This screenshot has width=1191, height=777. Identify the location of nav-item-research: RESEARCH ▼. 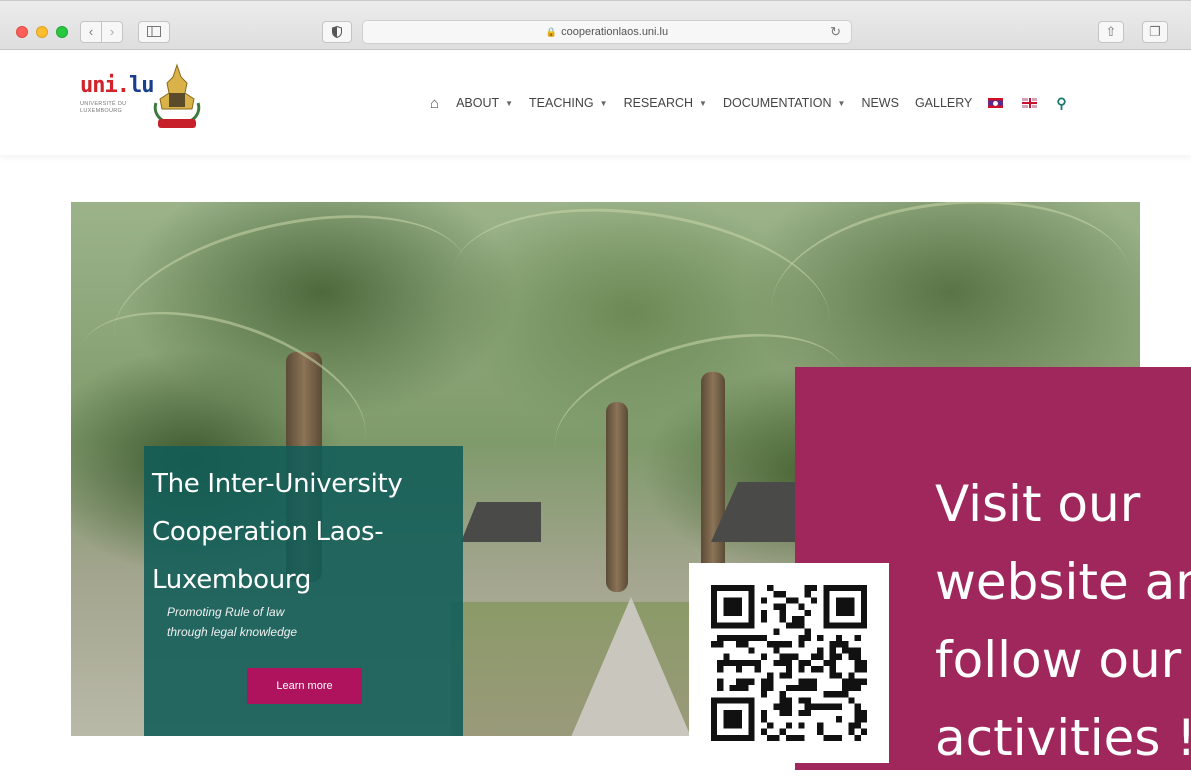
(665, 103).